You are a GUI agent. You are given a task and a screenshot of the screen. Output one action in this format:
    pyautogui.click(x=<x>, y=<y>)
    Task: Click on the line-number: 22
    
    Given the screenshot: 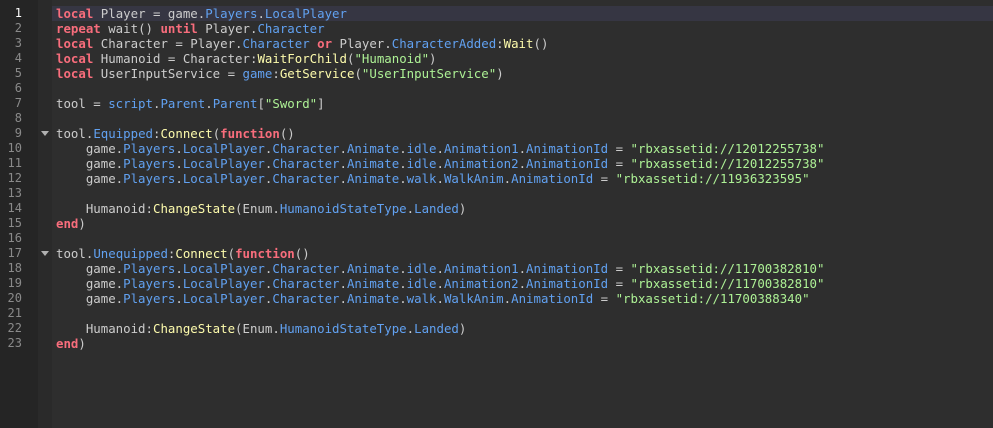 What is the action you would take?
    pyautogui.click(x=14, y=328)
    